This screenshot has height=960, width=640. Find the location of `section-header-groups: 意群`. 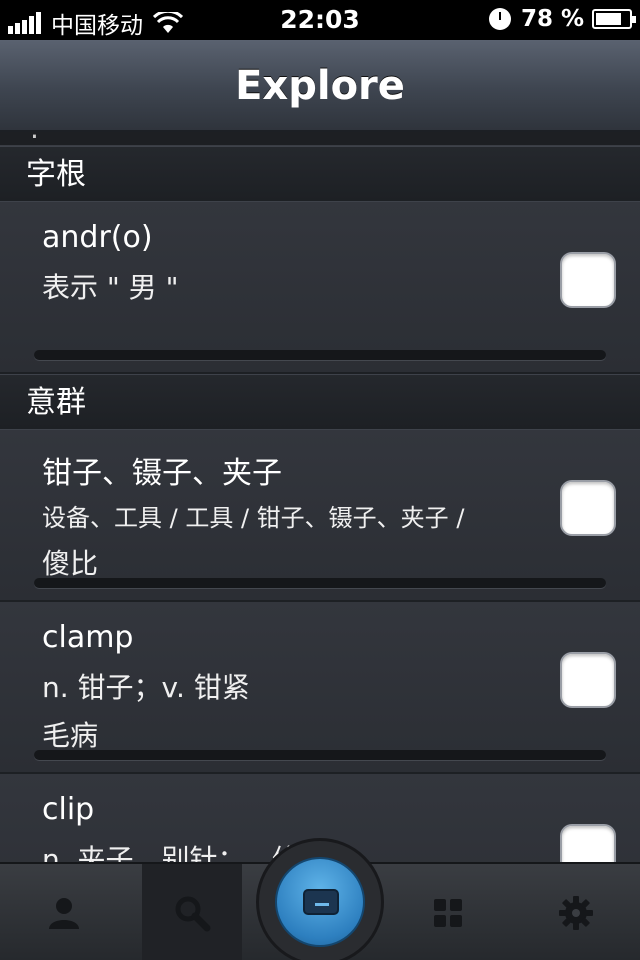

section-header-groups: 意群 is located at coordinates (320, 402).